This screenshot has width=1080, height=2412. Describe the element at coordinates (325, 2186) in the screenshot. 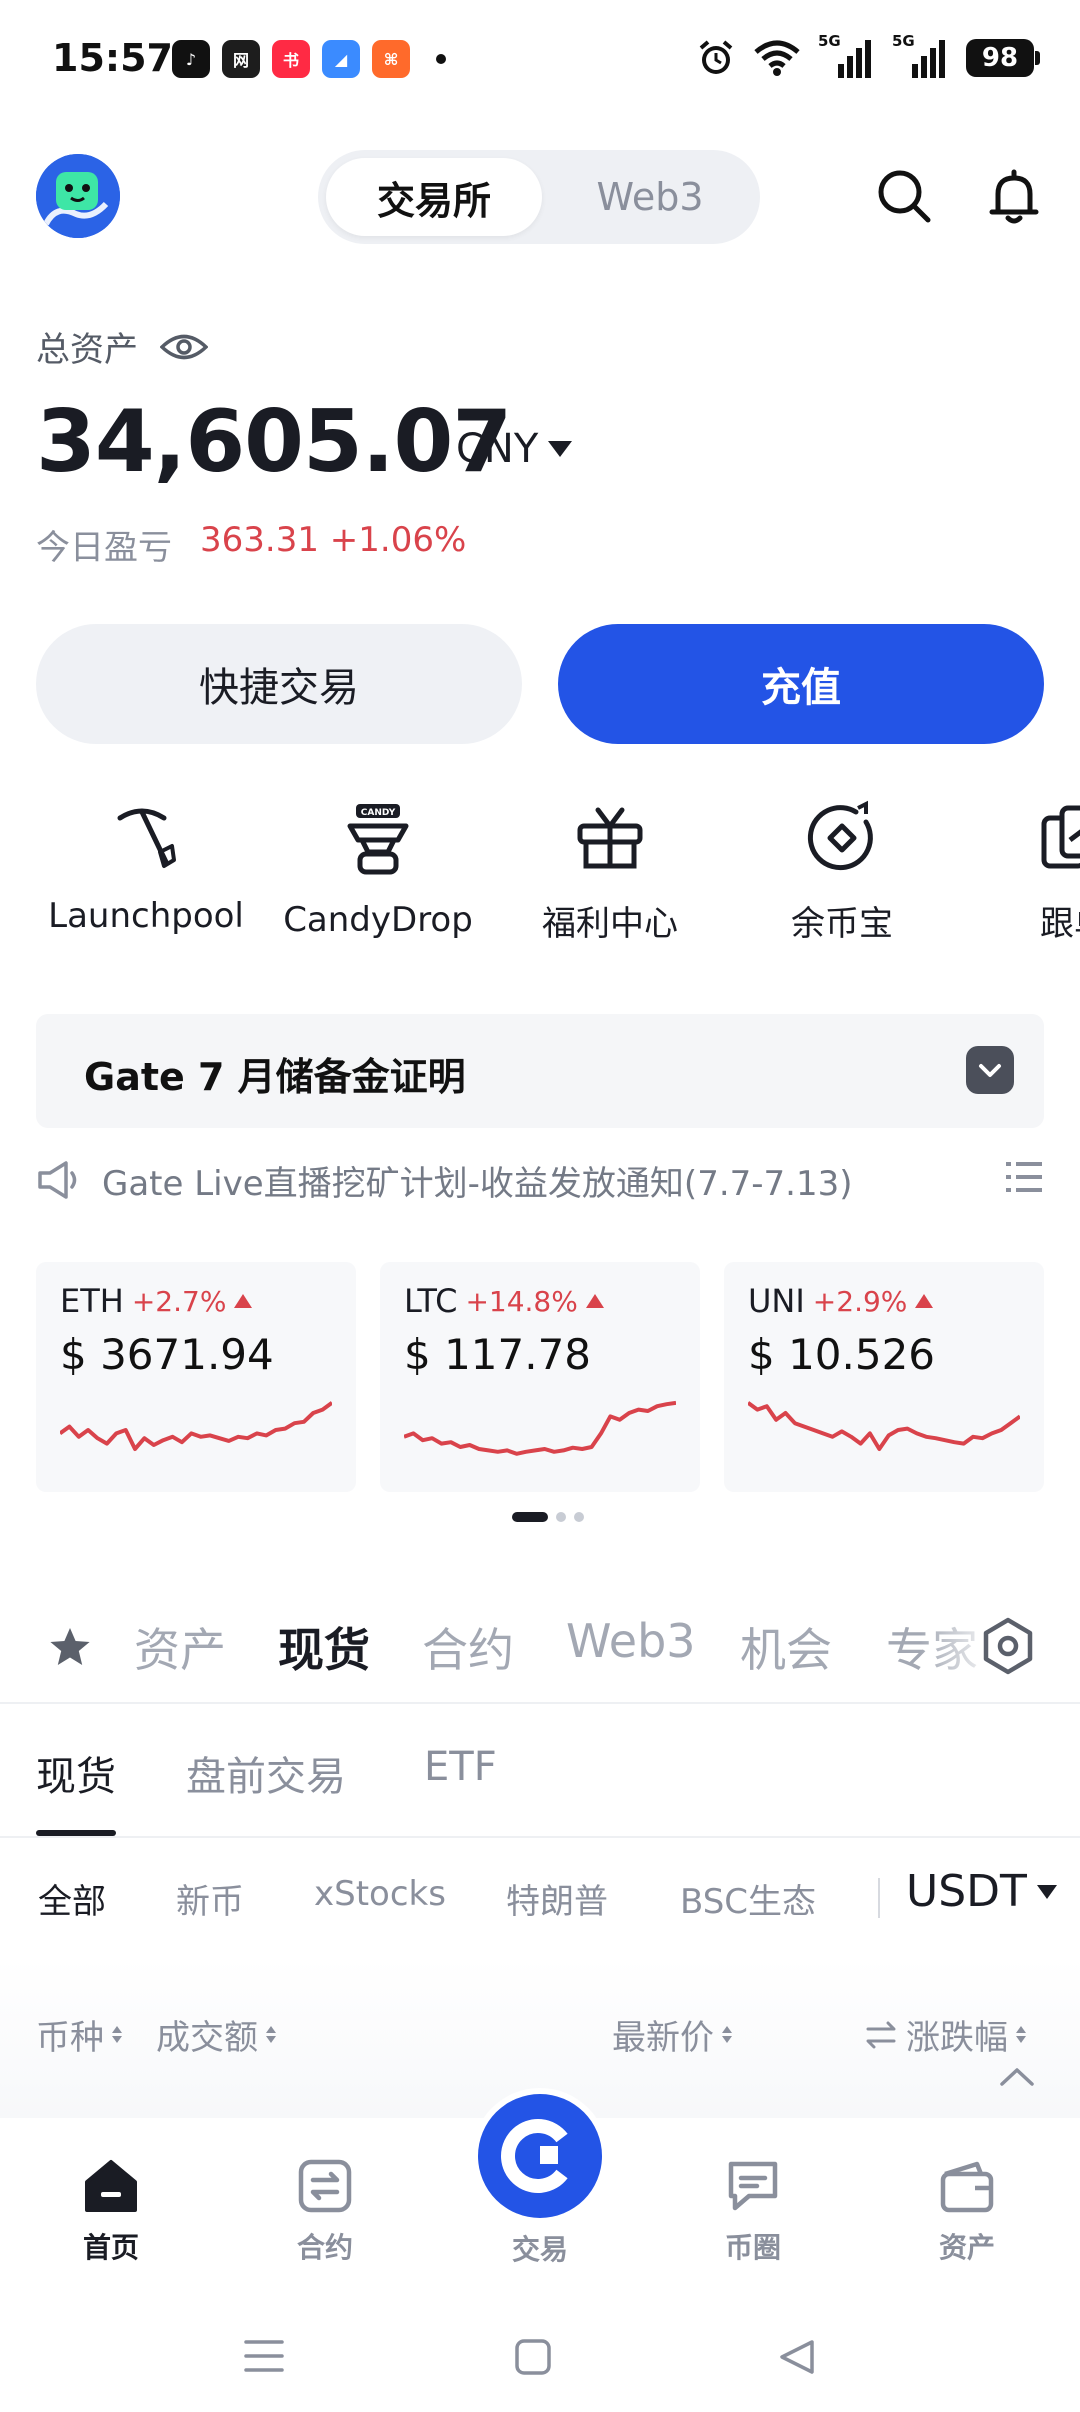

I see `futures-icon` at that location.